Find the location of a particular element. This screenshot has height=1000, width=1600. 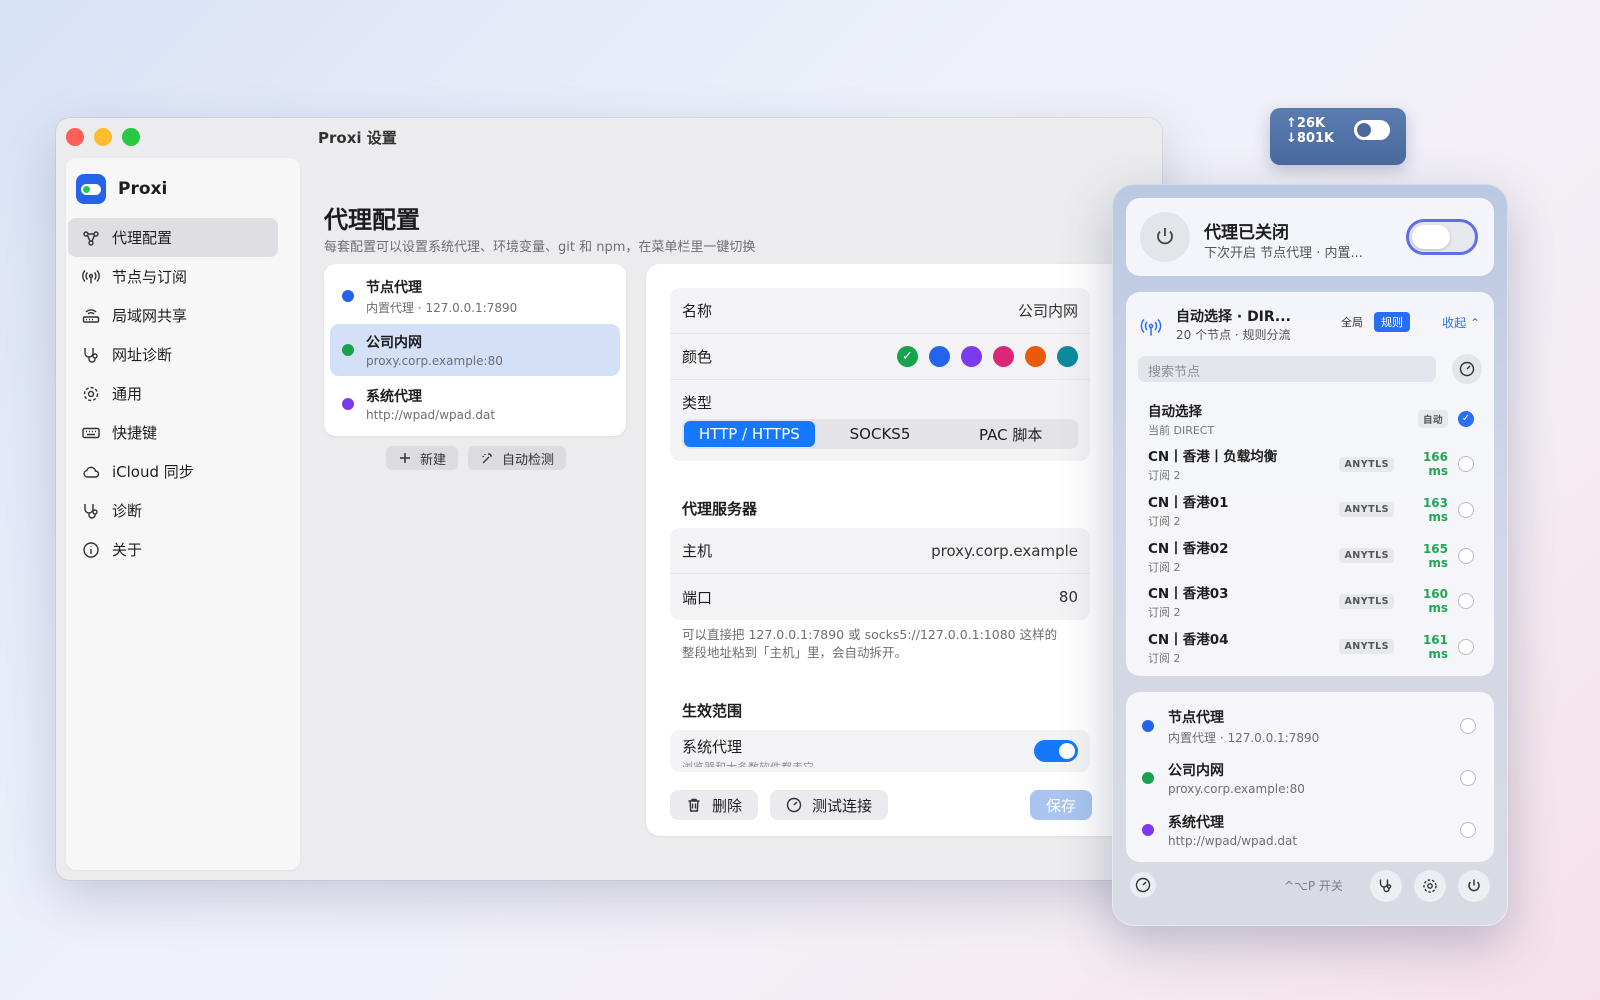

profile-name: 节点代理 is located at coordinates (394, 287).